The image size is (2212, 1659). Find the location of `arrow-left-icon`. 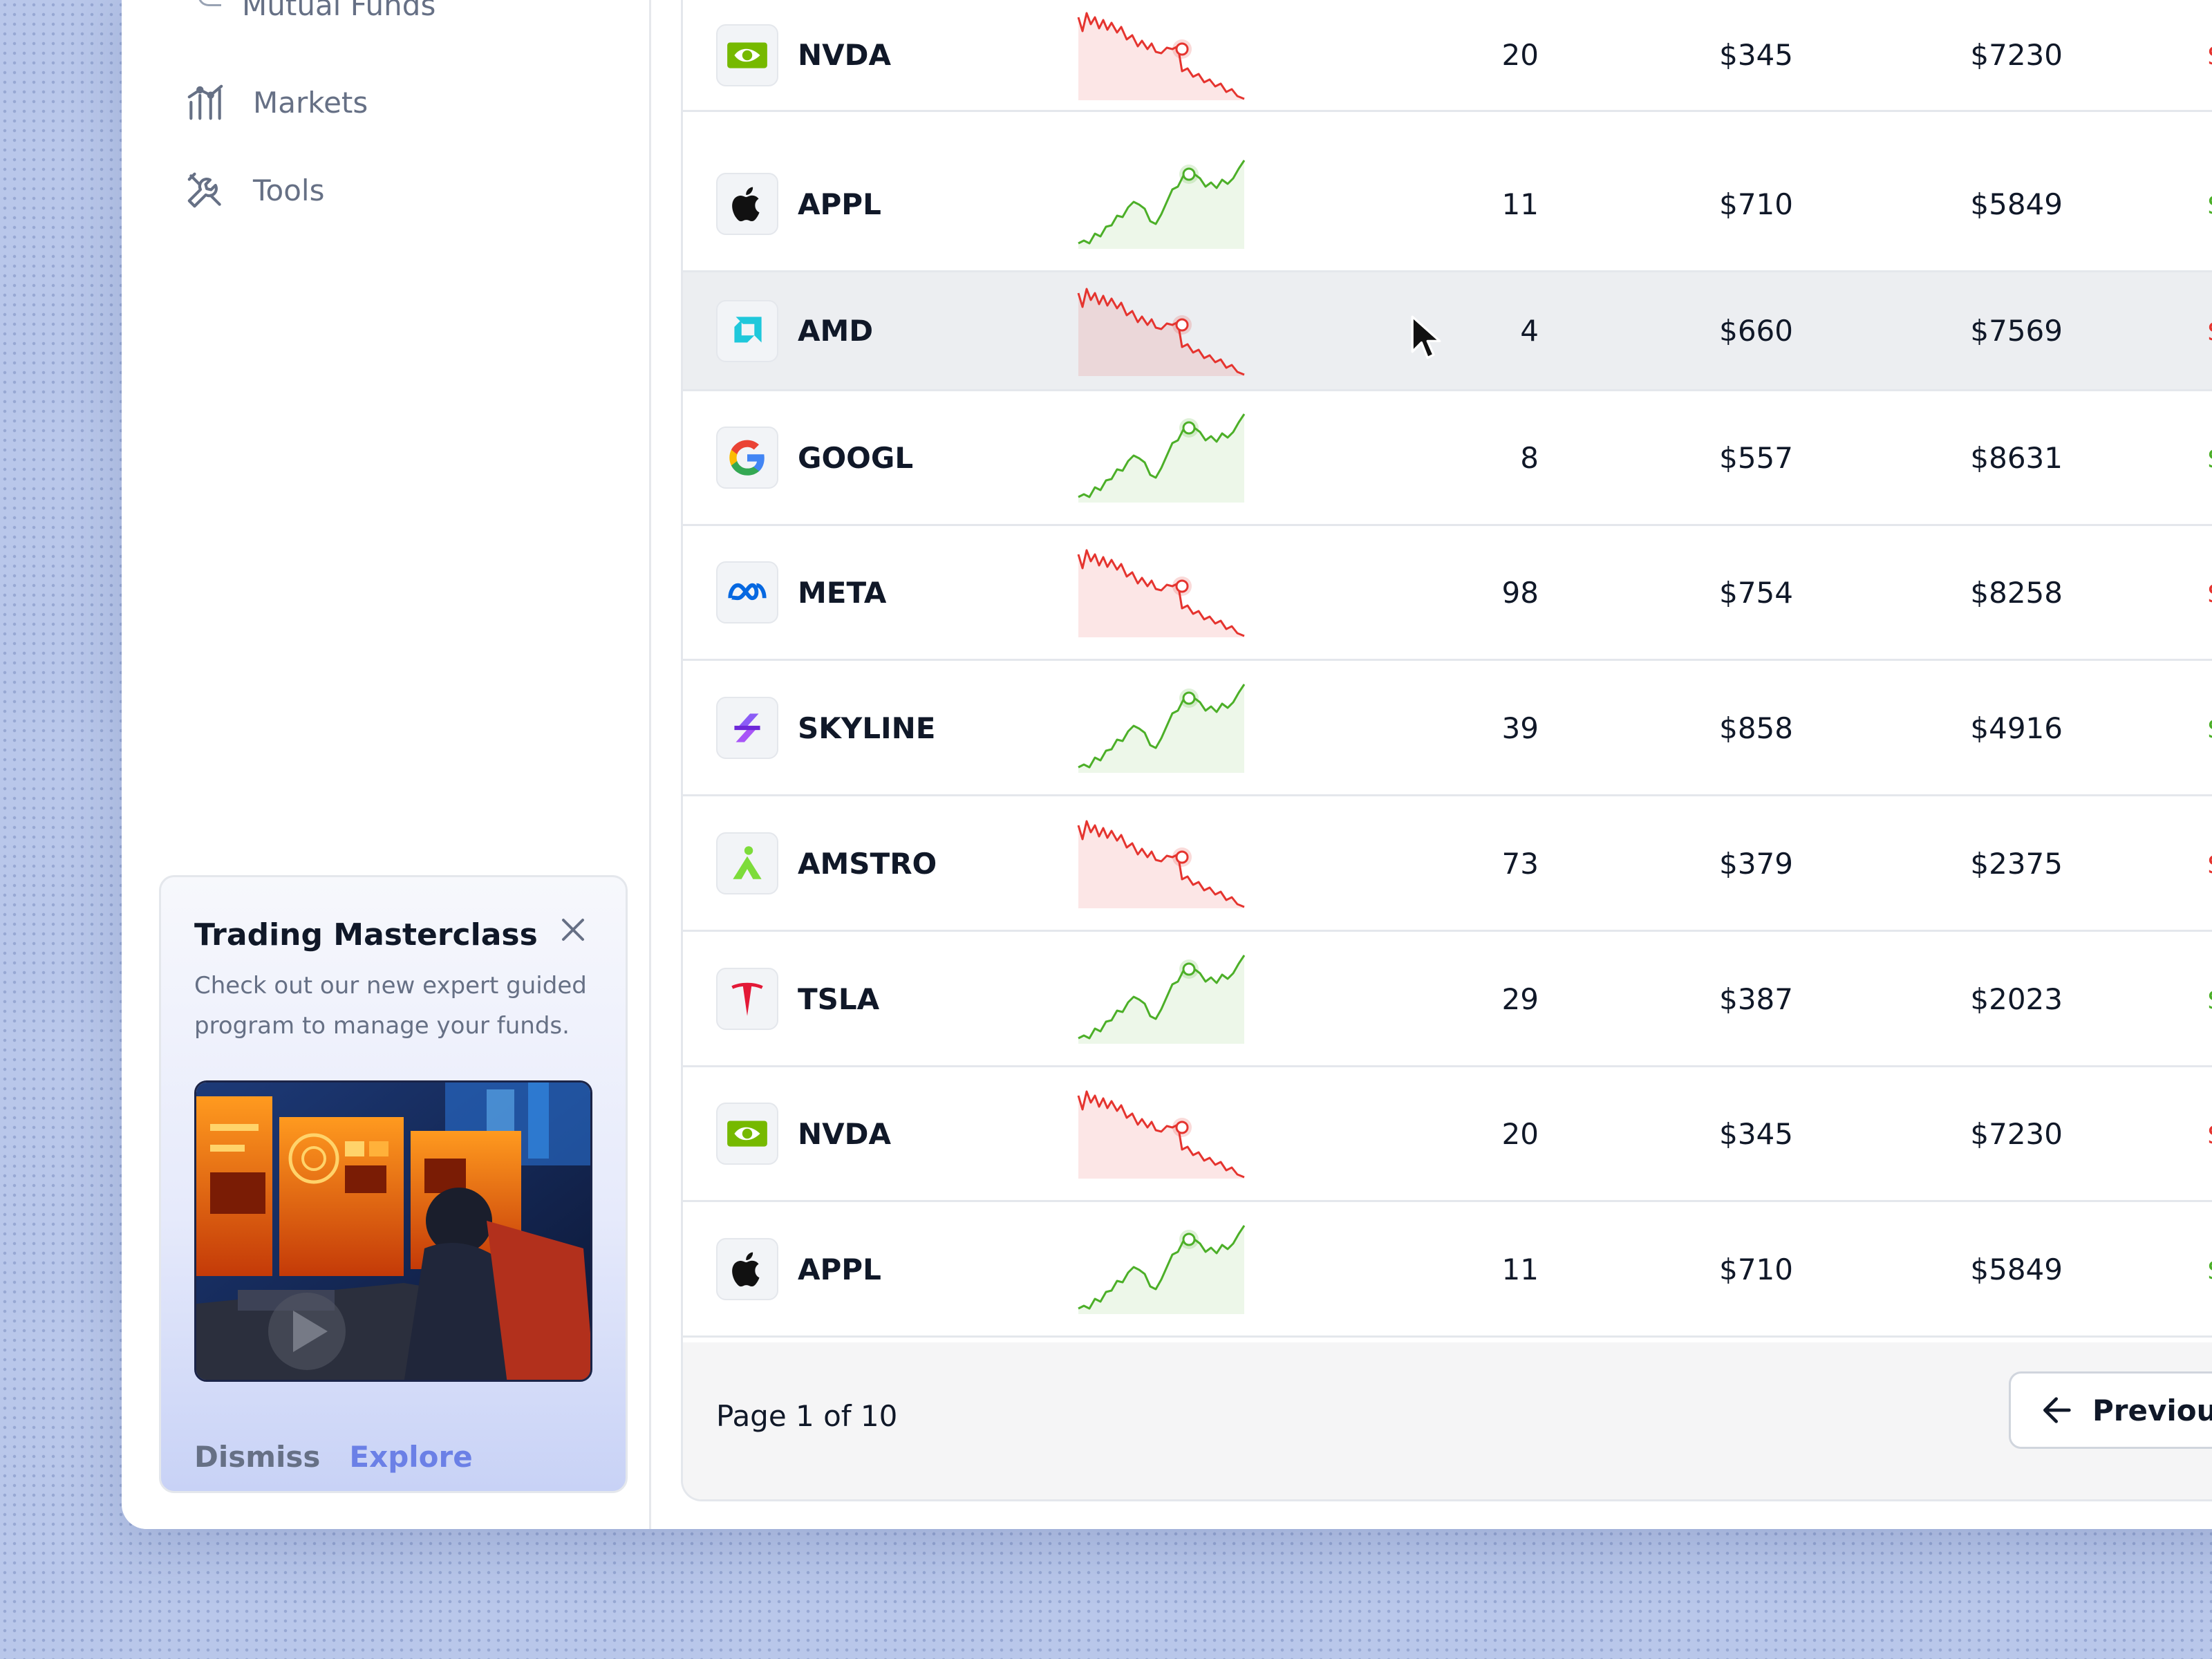

arrow-left-icon is located at coordinates (2057, 1410).